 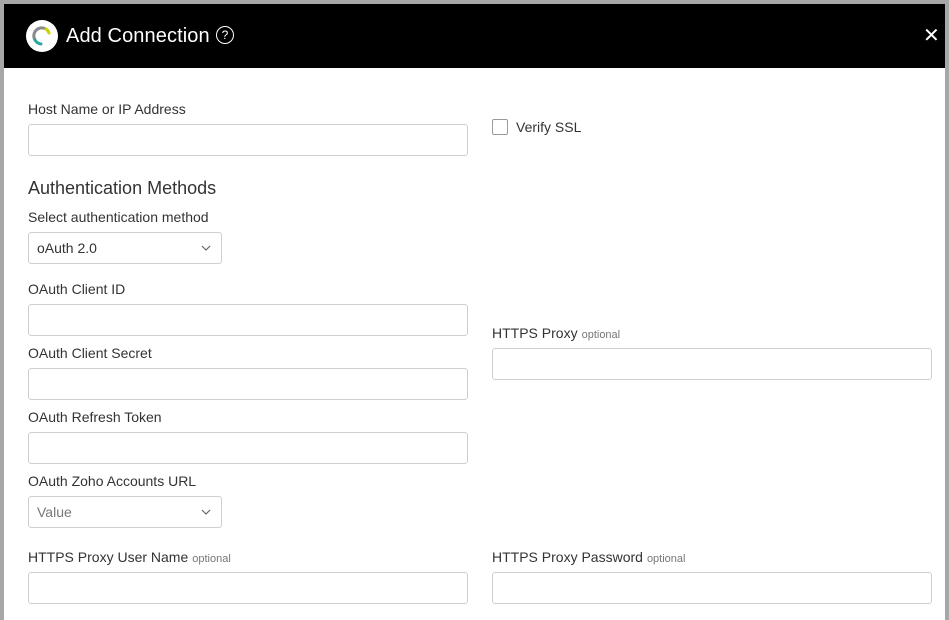 What do you see at coordinates (500, 127) in the screenshot?
I see `verify-ssl-checkbox` at bounding box center [500, 127].